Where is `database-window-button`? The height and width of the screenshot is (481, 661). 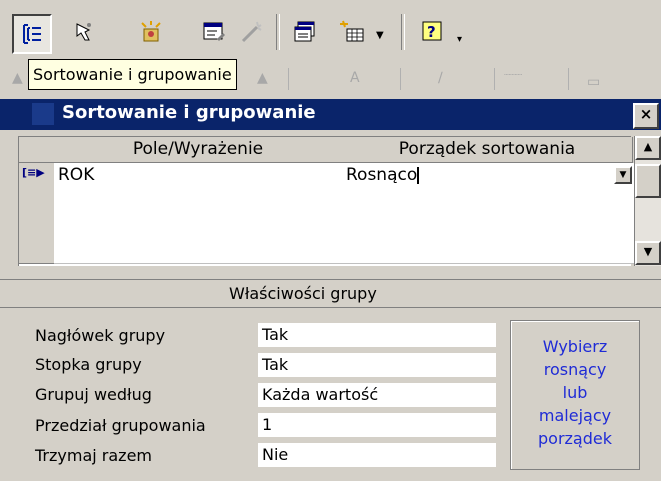 database-window-button is located at coordinates (305, 32).